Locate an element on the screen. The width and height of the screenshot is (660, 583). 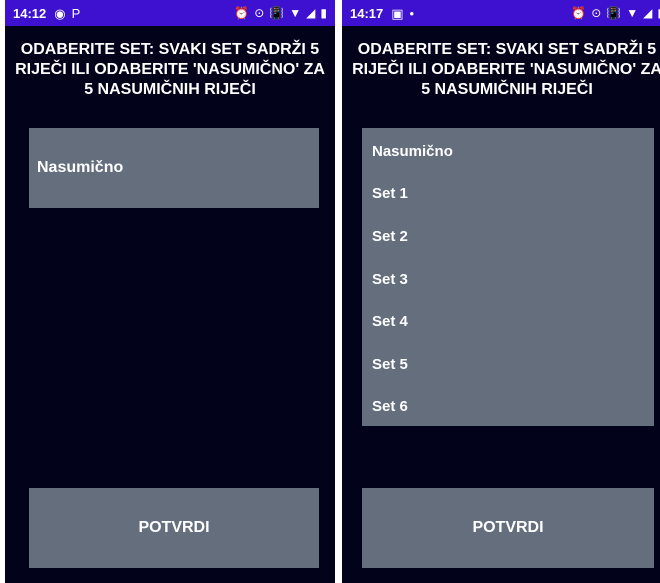
more-notifications-icon: • is located at coordinates (412, 13).